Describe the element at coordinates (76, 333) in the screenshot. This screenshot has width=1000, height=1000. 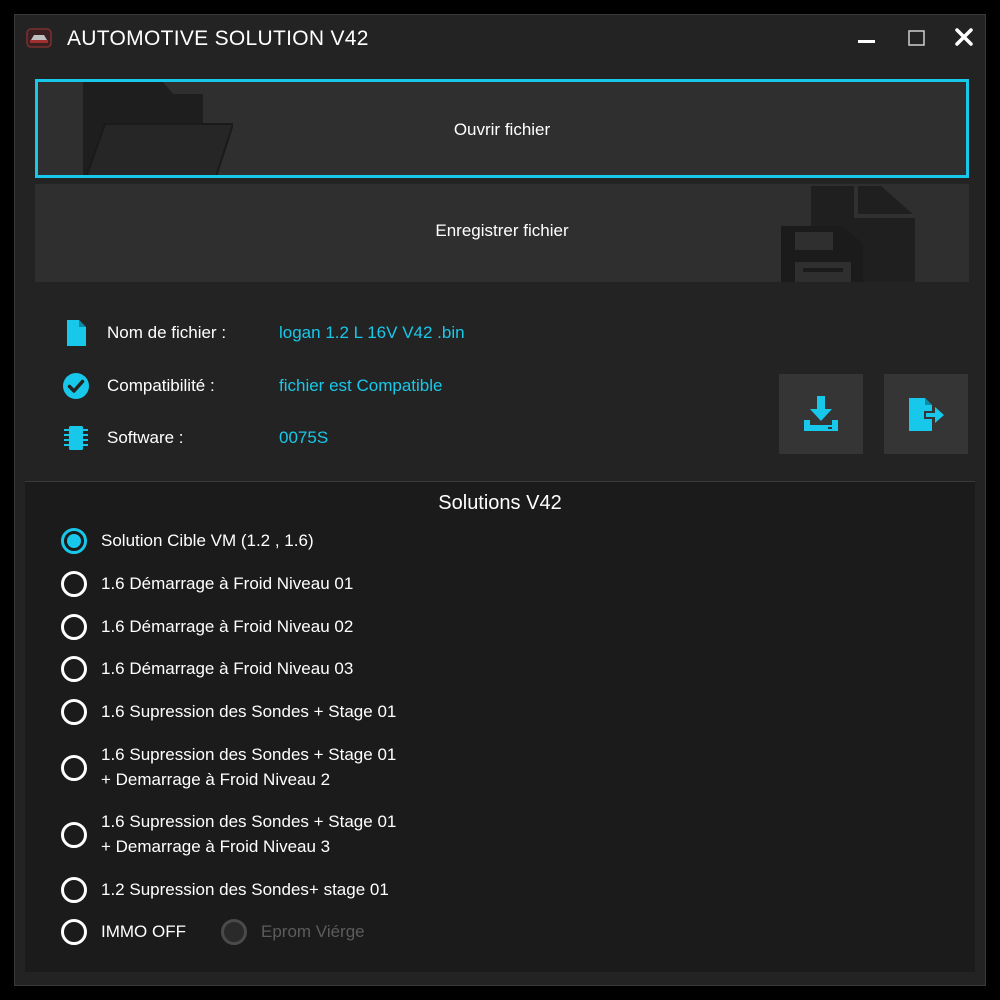
I see `file-icon` at that location.